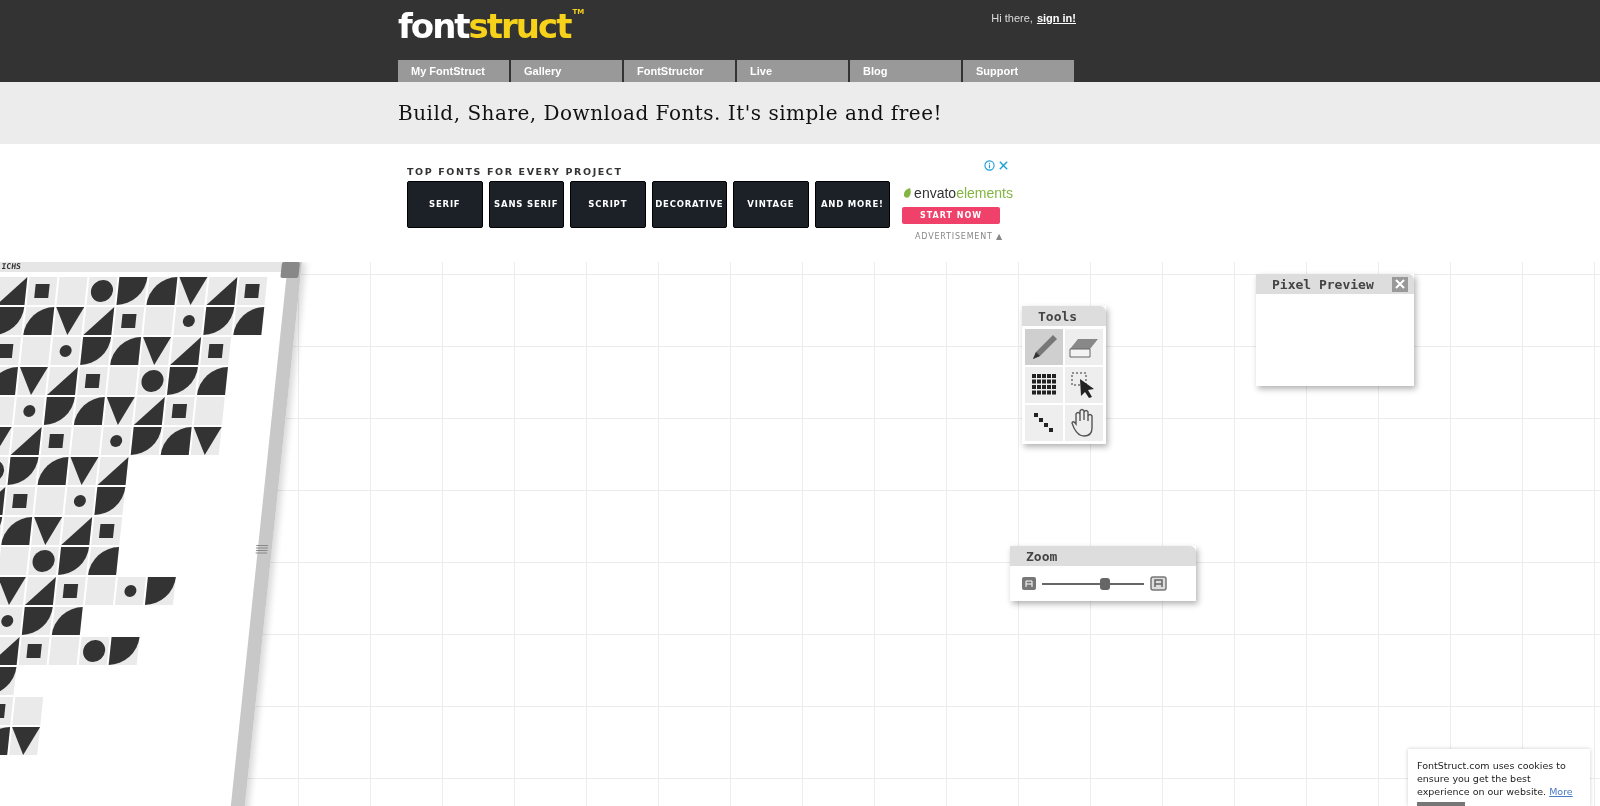 The width and height of the screenshot is (1600, 806). What do you see at coordinates (771, 204) in the screenshot?
I see `ad-font-tile: VINTAGE` at bounding box center [771, 204].